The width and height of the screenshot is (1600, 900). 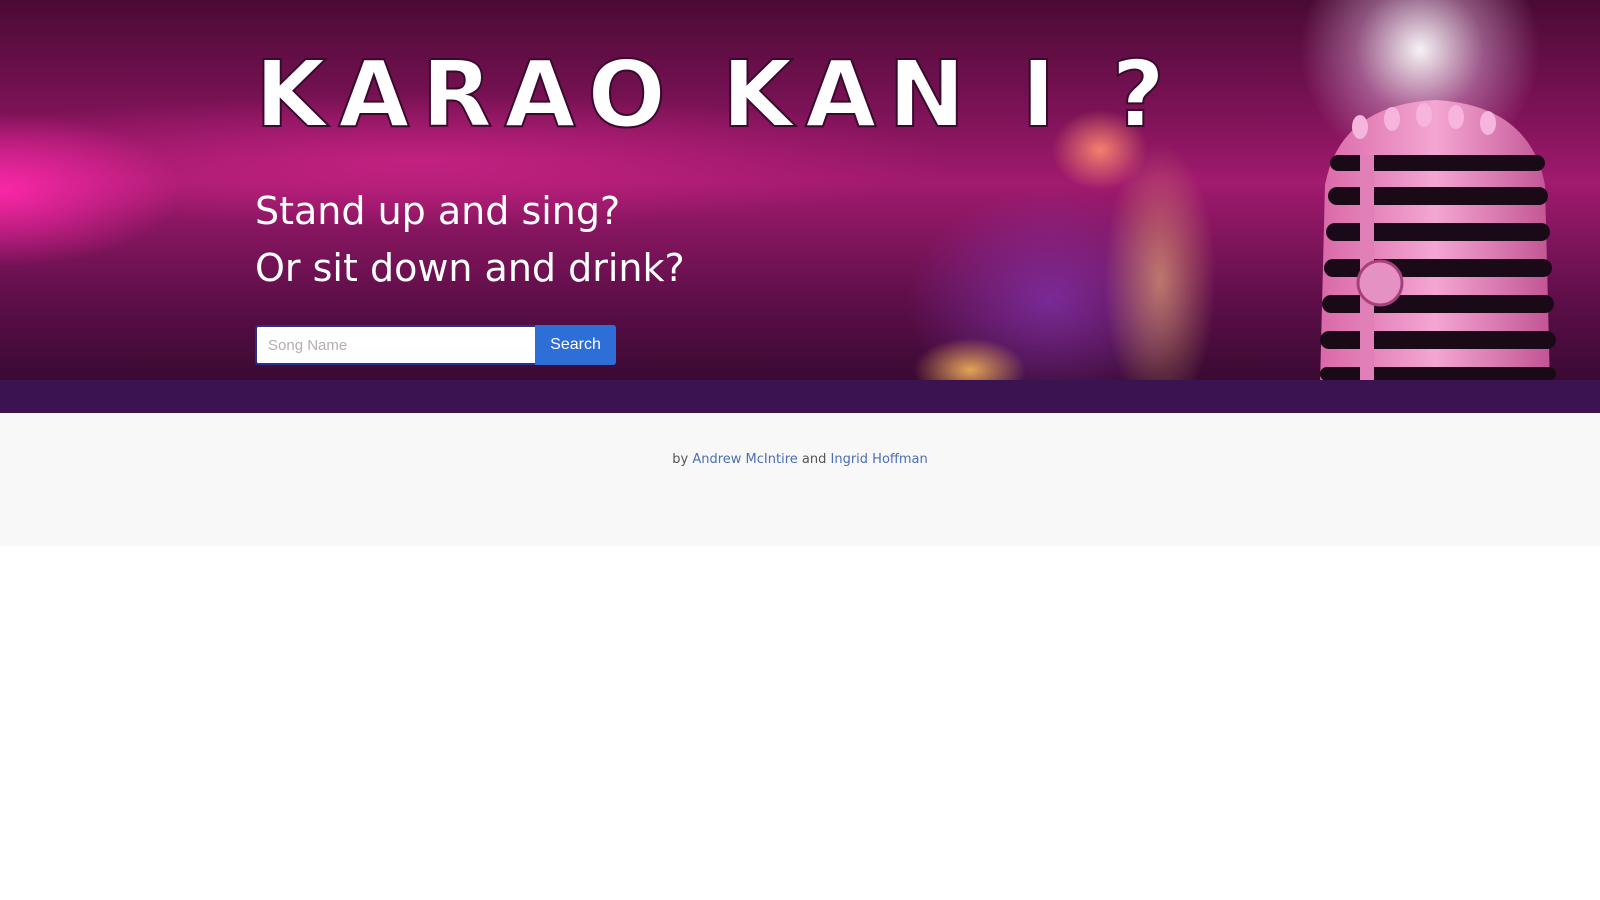 I want to click on tagline-line-2: Or sit down and drink?, so click(x=470, y=268).